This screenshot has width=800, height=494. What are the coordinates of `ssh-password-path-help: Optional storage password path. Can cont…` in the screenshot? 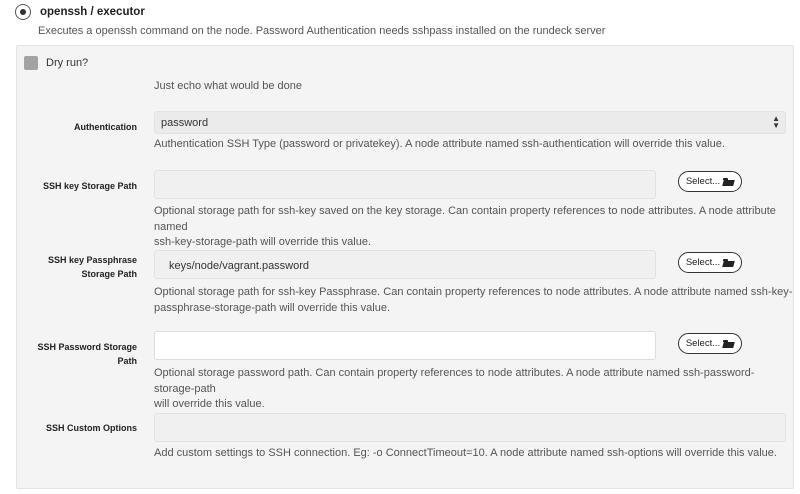 It's located at (473, 389).